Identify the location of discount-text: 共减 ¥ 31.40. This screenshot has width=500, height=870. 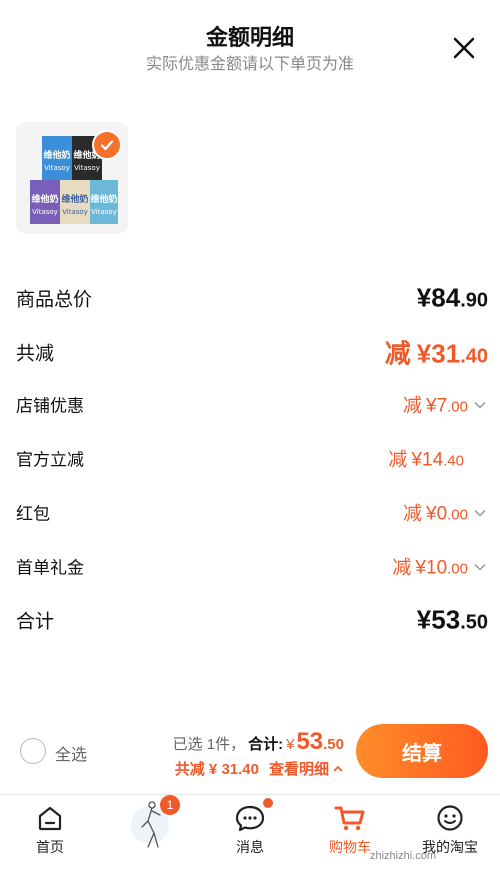
(216, 769).